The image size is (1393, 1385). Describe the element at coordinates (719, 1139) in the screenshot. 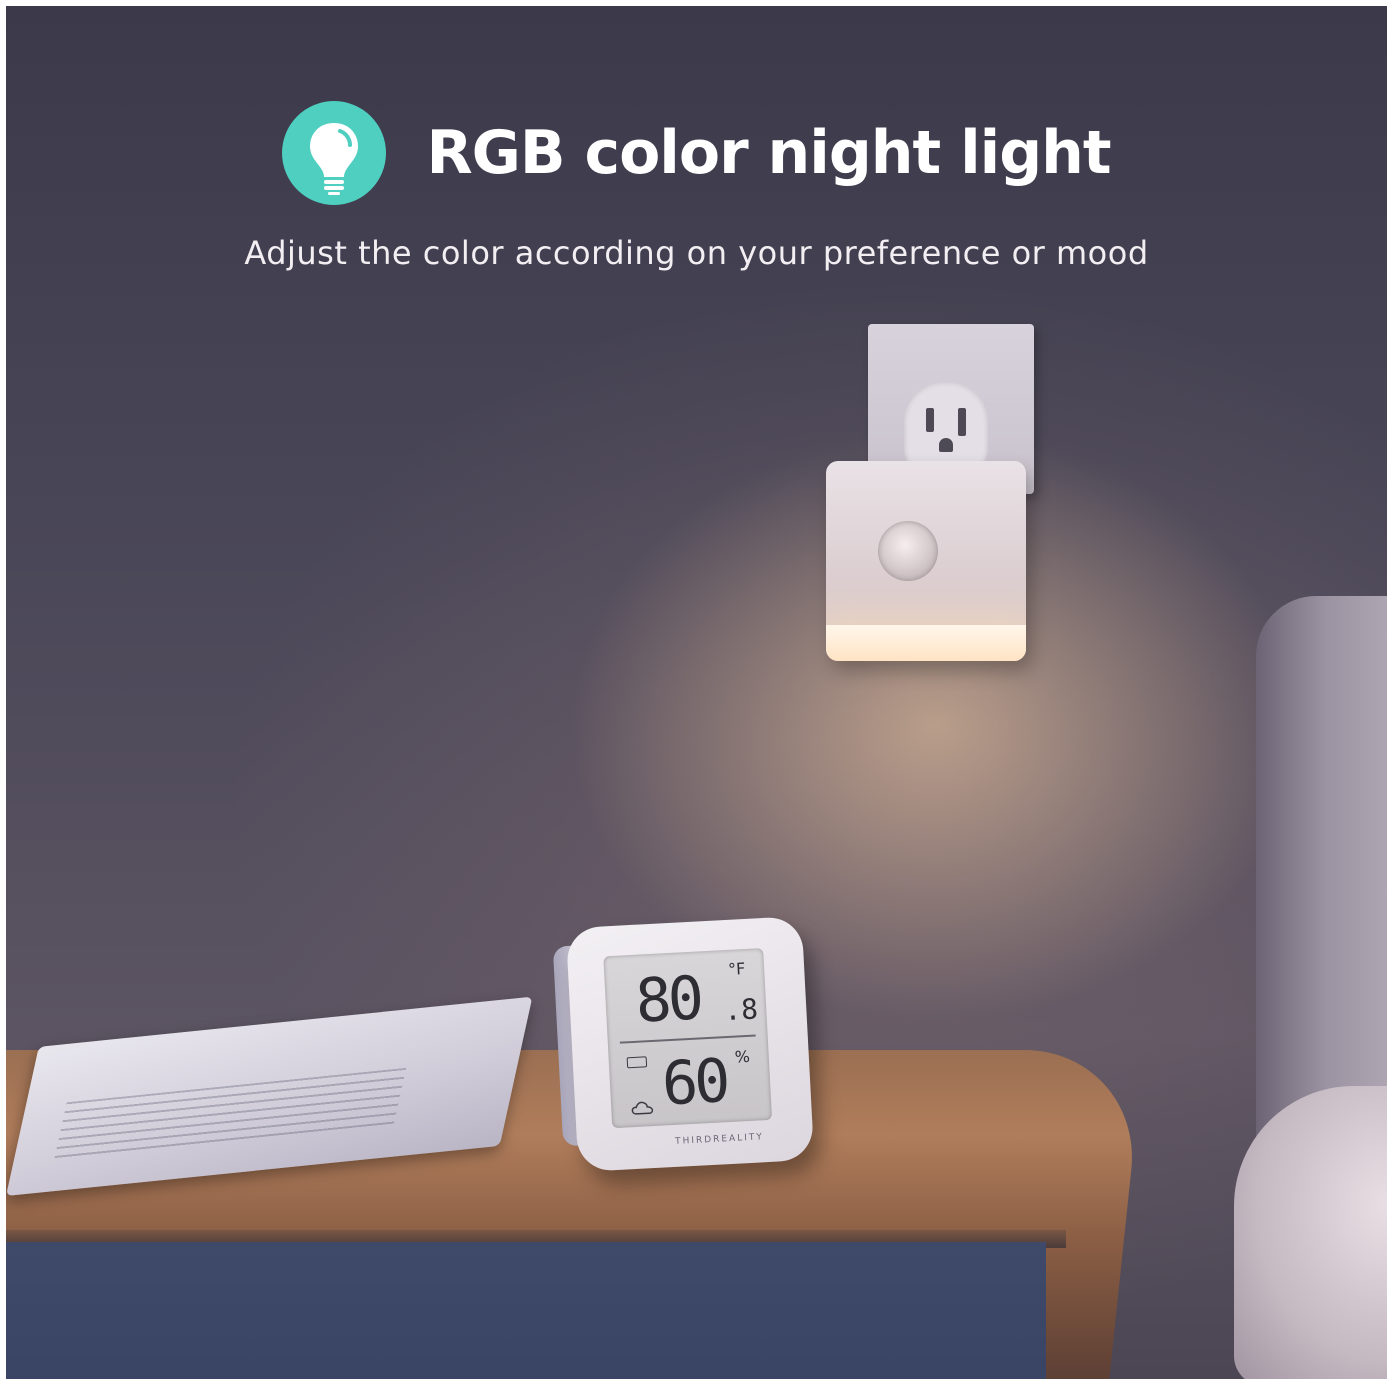

I see `brand-logo: THIRDREALITY` at that location.